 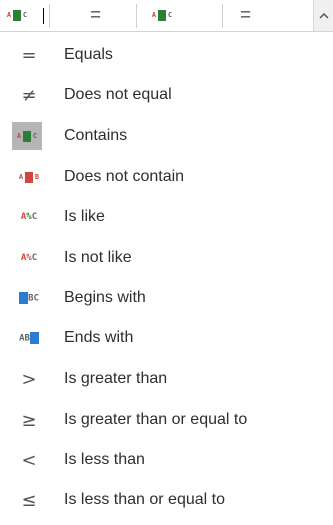 I want to click on menu-item-is-greater-than-or-equal-to: ≥ Is greater than or equal to, so click(x=166, y=420).